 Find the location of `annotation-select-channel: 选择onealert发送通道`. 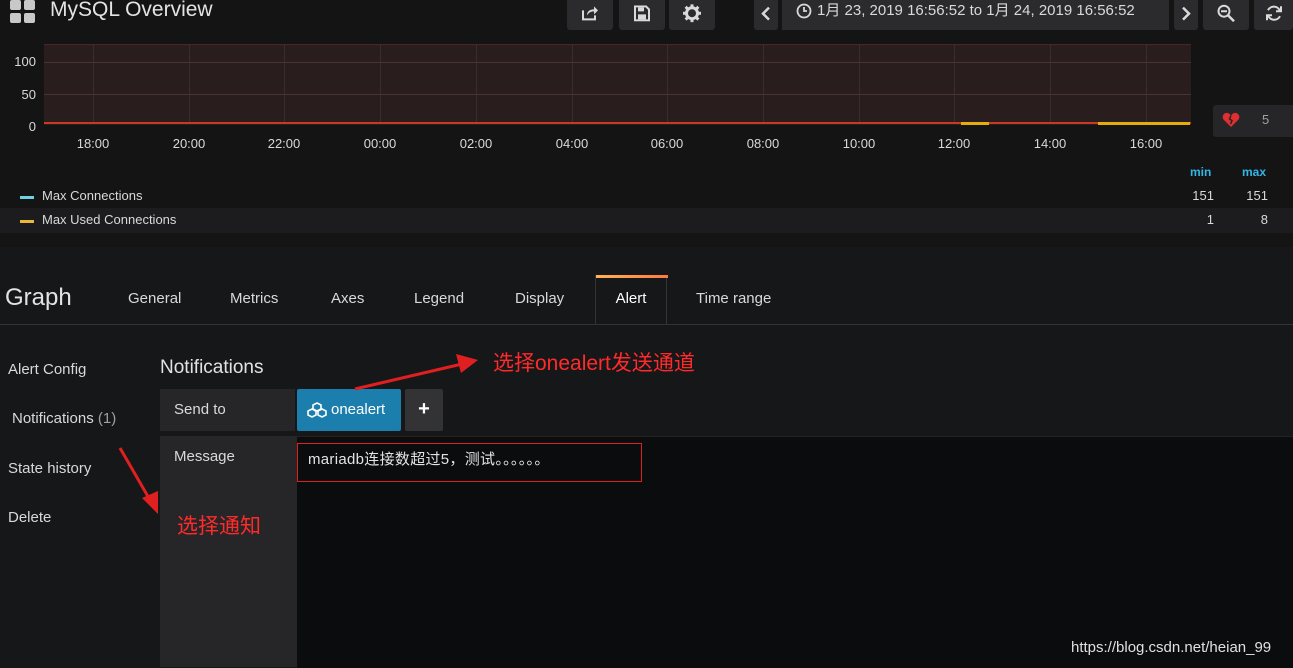

annotation-select-channel: 选择onealert发送通道 is located at coordinates (594, 363).